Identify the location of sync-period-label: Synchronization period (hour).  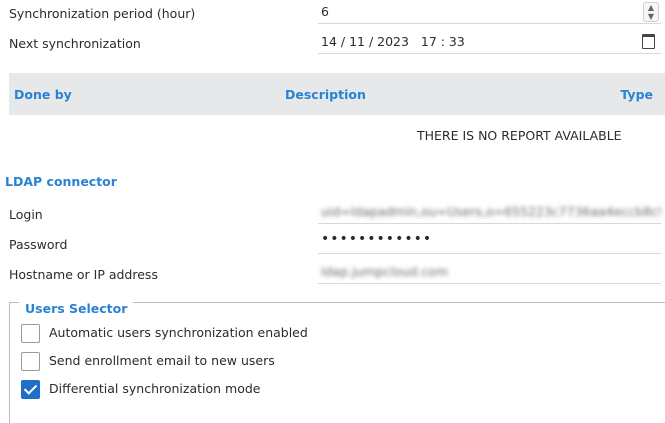
(102, 13).